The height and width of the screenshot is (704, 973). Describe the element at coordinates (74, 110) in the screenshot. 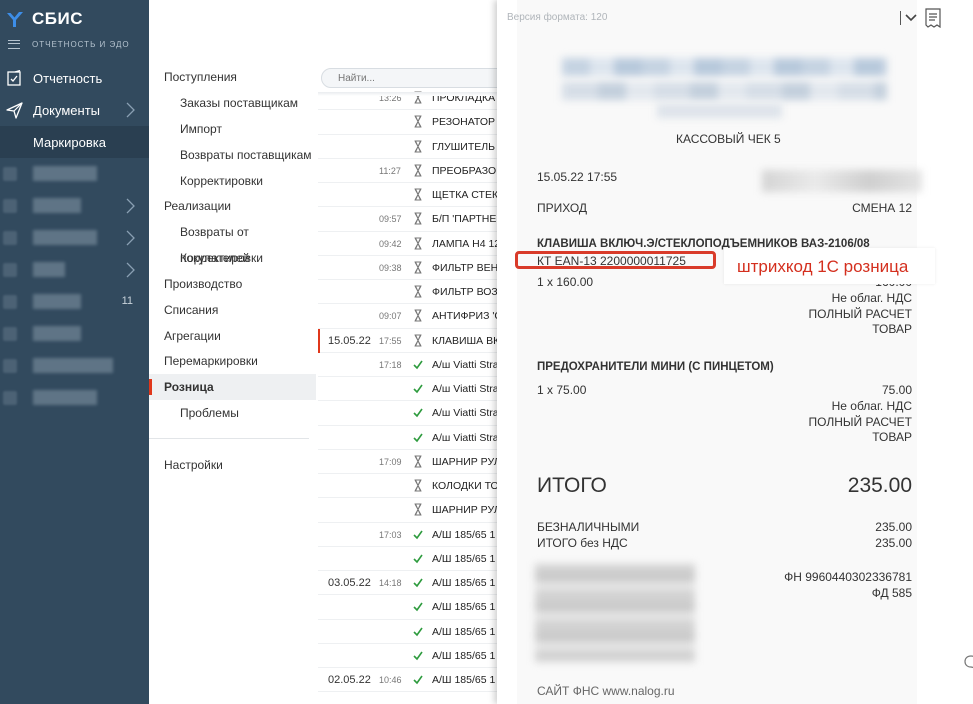

I see `nav-item-documents: Документы` at that location.